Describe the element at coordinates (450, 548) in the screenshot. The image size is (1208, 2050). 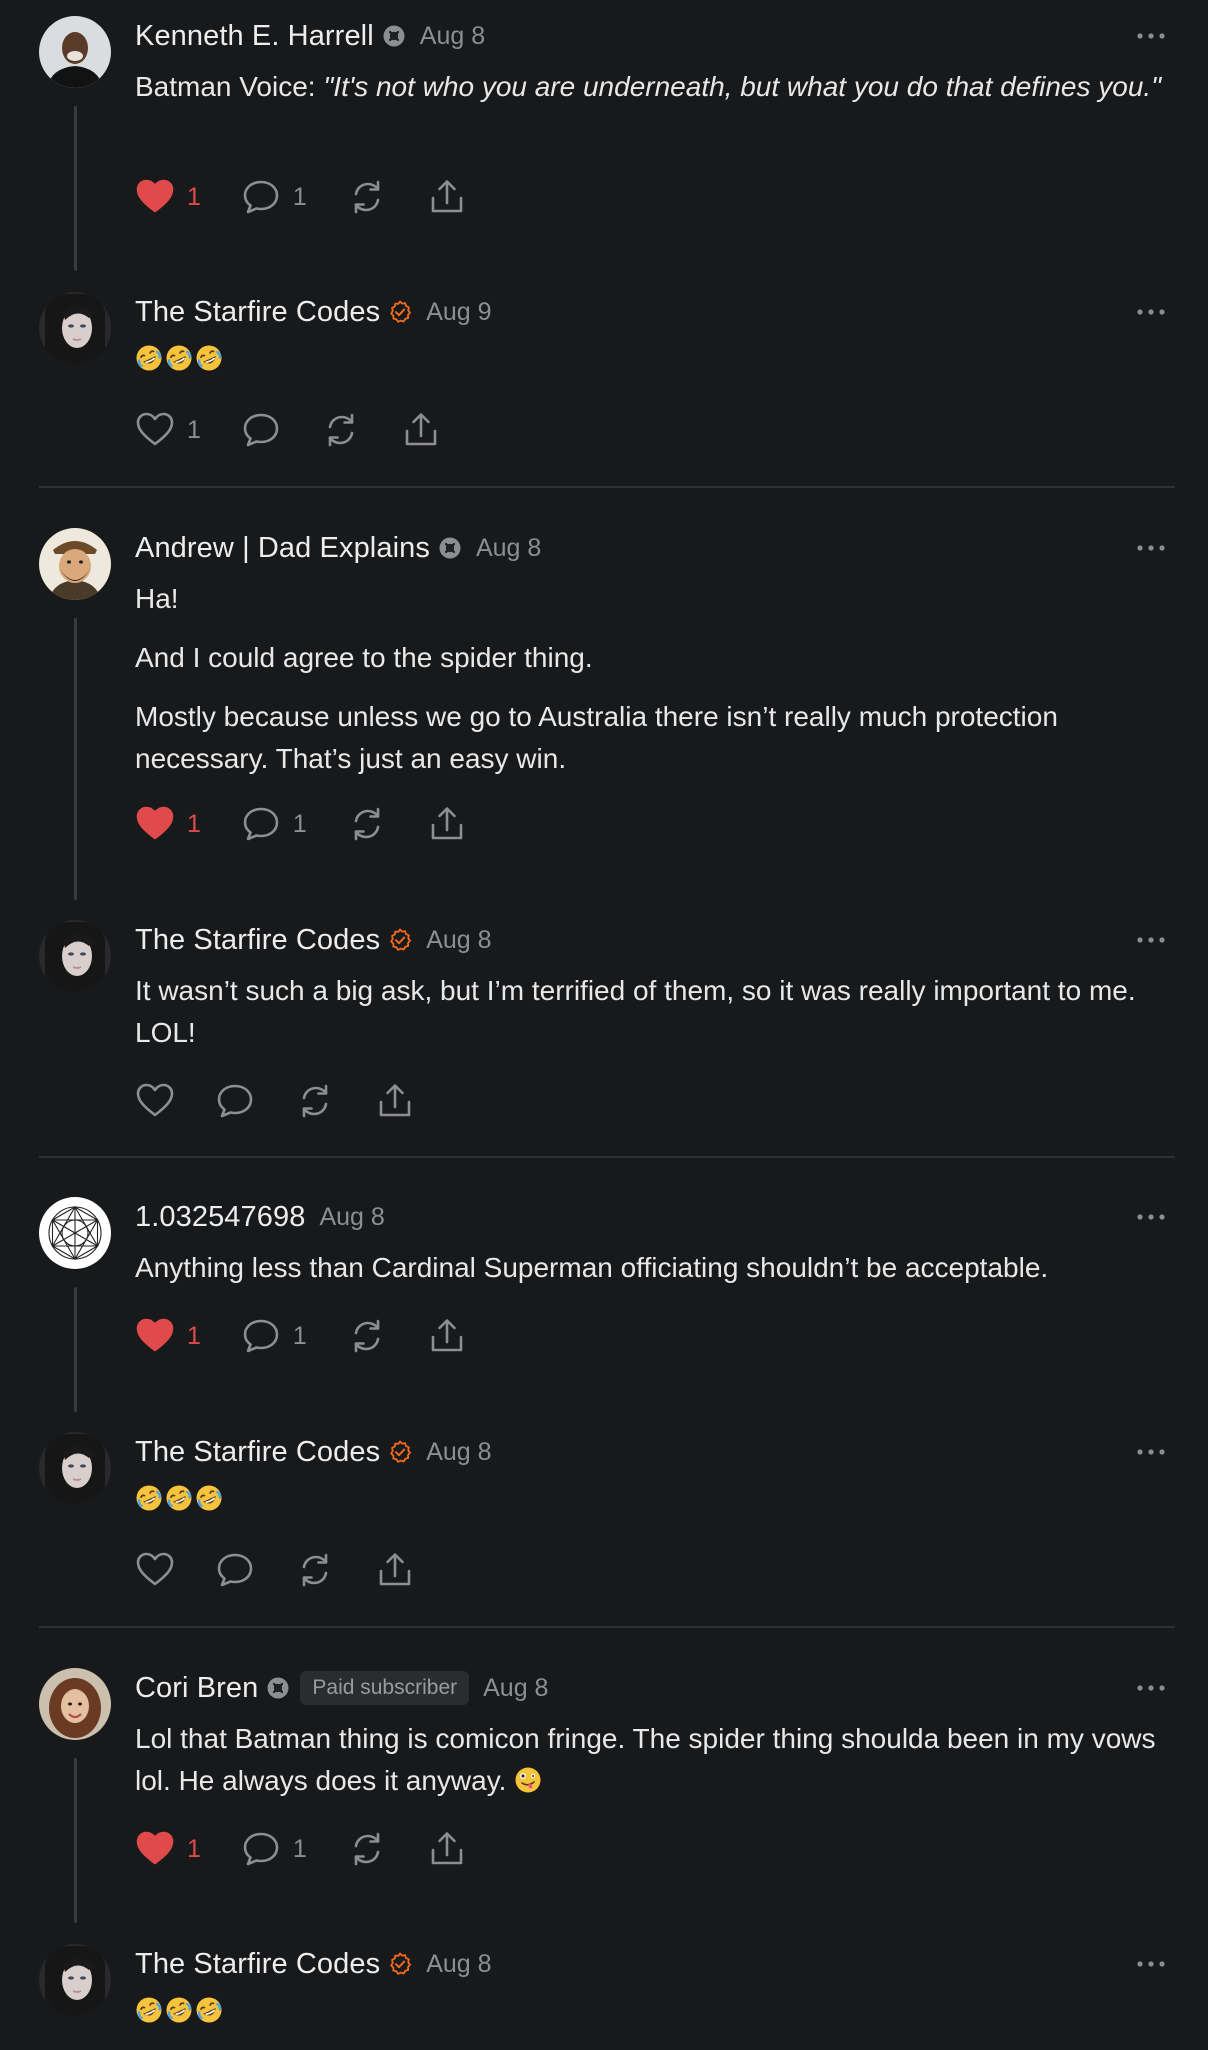
I see `subscriber-icon` at that location.